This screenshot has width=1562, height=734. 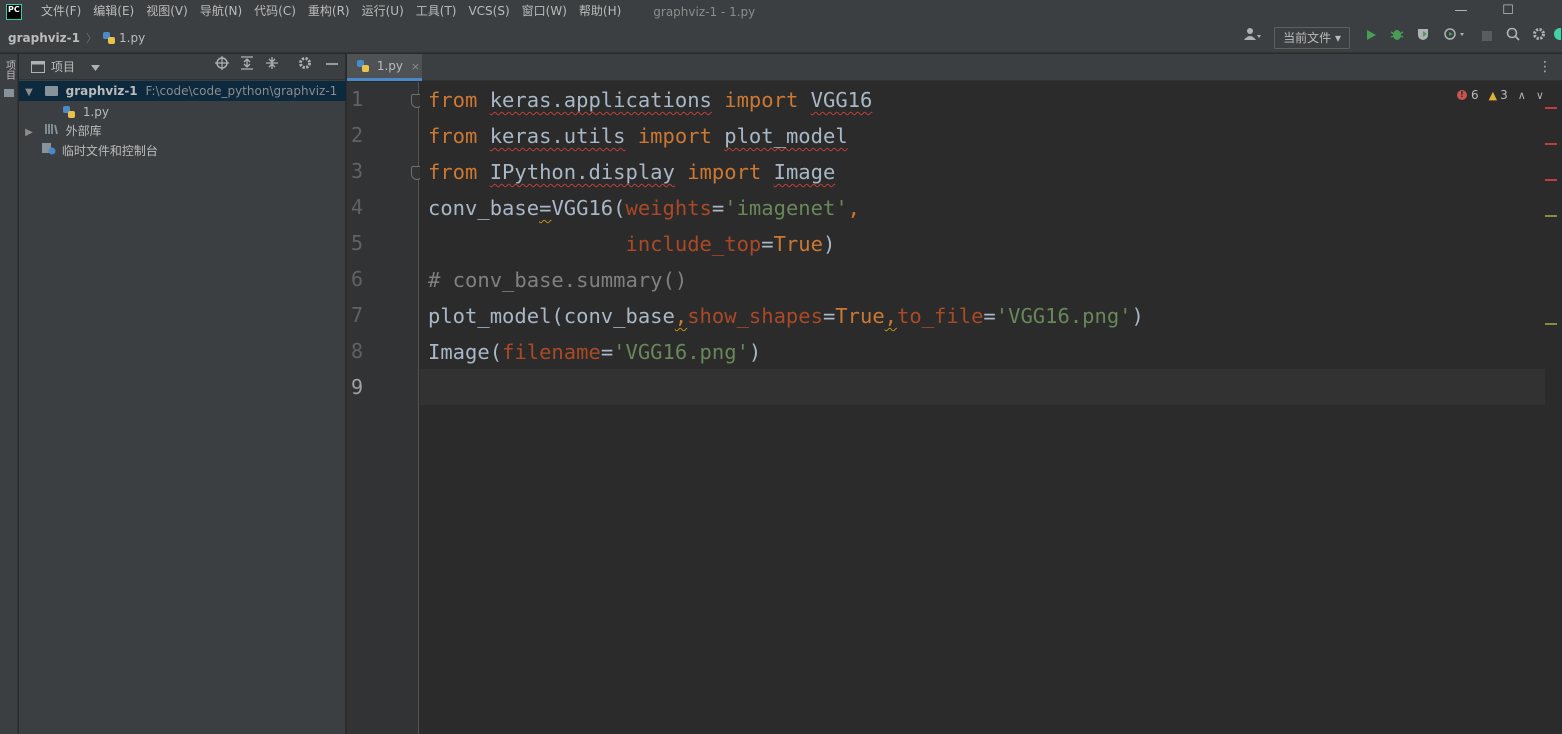 What do you see at coordinates (357, 135) in the screenshot?
I see `line-number: 2` at bounding box center [357, 135].